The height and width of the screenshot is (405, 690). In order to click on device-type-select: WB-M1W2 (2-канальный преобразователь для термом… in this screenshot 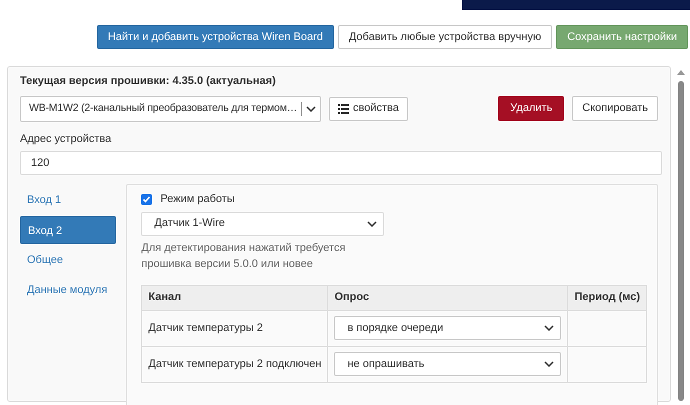, I will do `click(171, 109)`.